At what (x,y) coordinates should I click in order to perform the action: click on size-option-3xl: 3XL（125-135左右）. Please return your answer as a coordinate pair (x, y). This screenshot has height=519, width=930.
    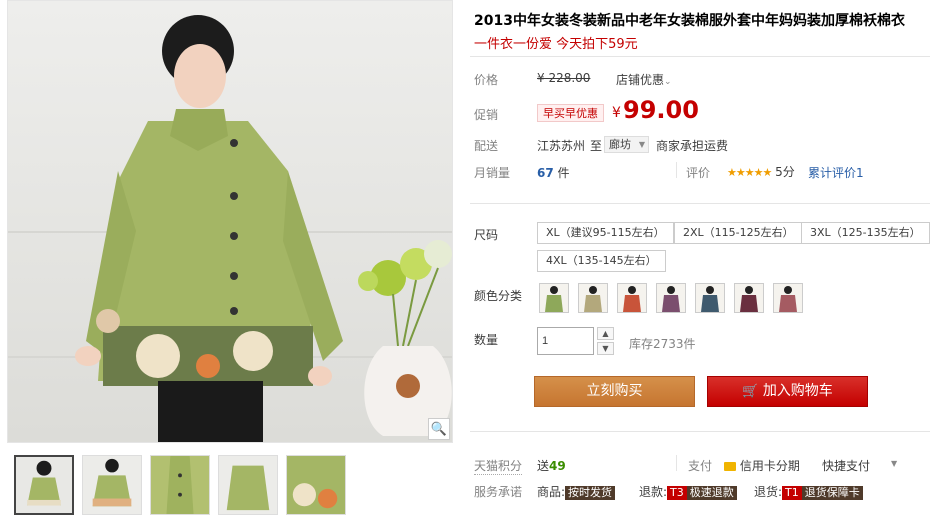
    Looking at the image, I should click on (865, 233).